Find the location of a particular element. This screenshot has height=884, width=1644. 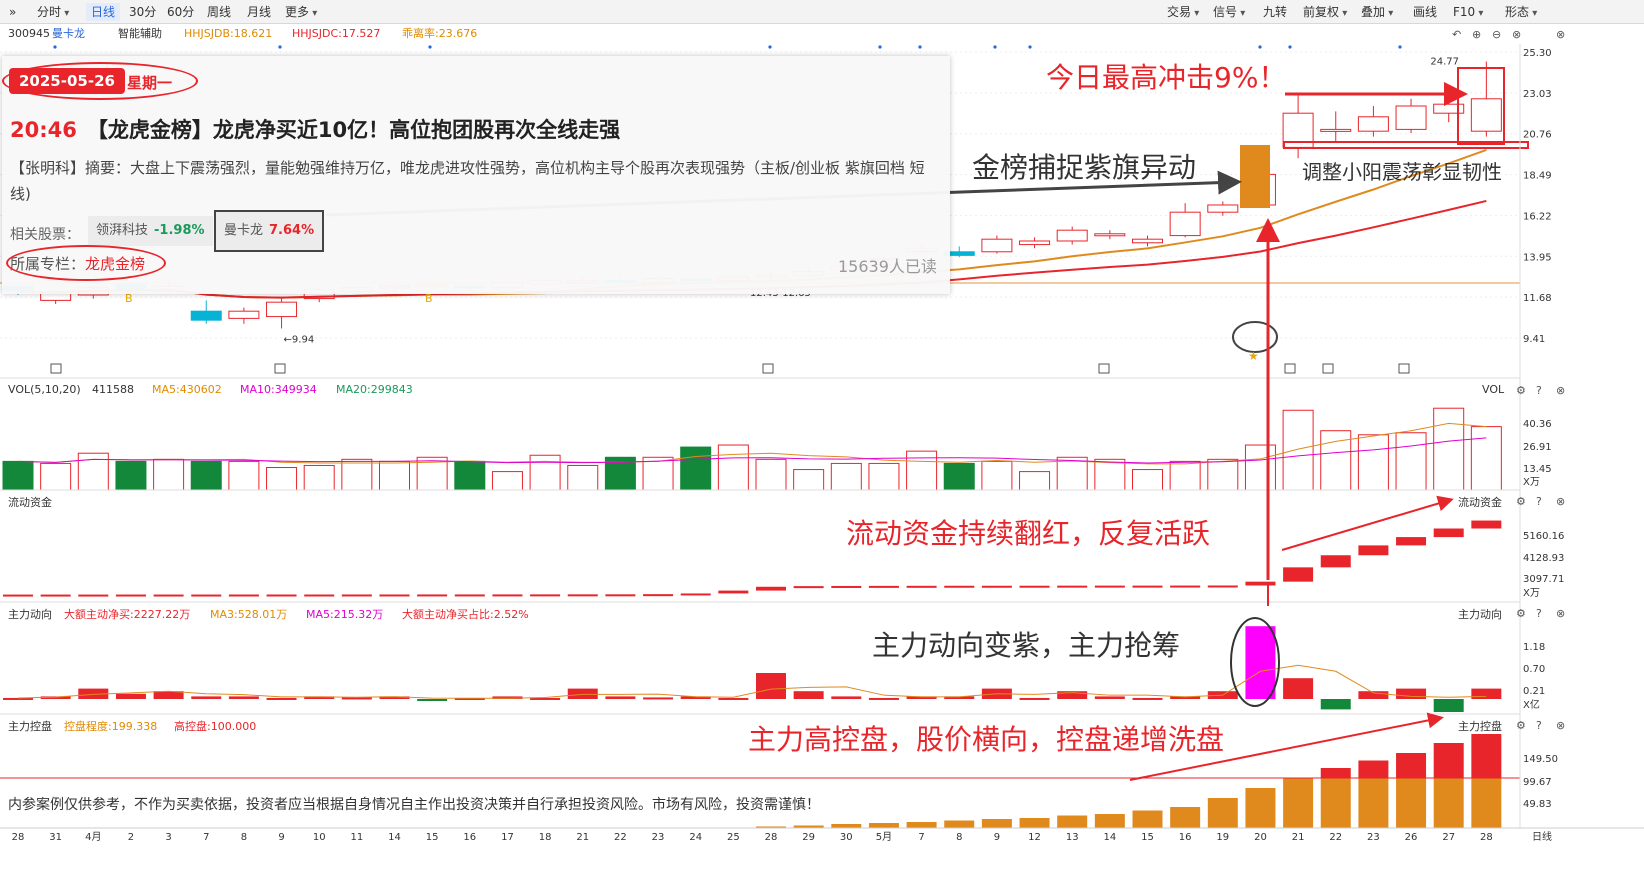

news-title: 【龙虎金榜】龙虎净买近10亿！高位抱团股再次全线走强 is located at coordinates (353, 130).